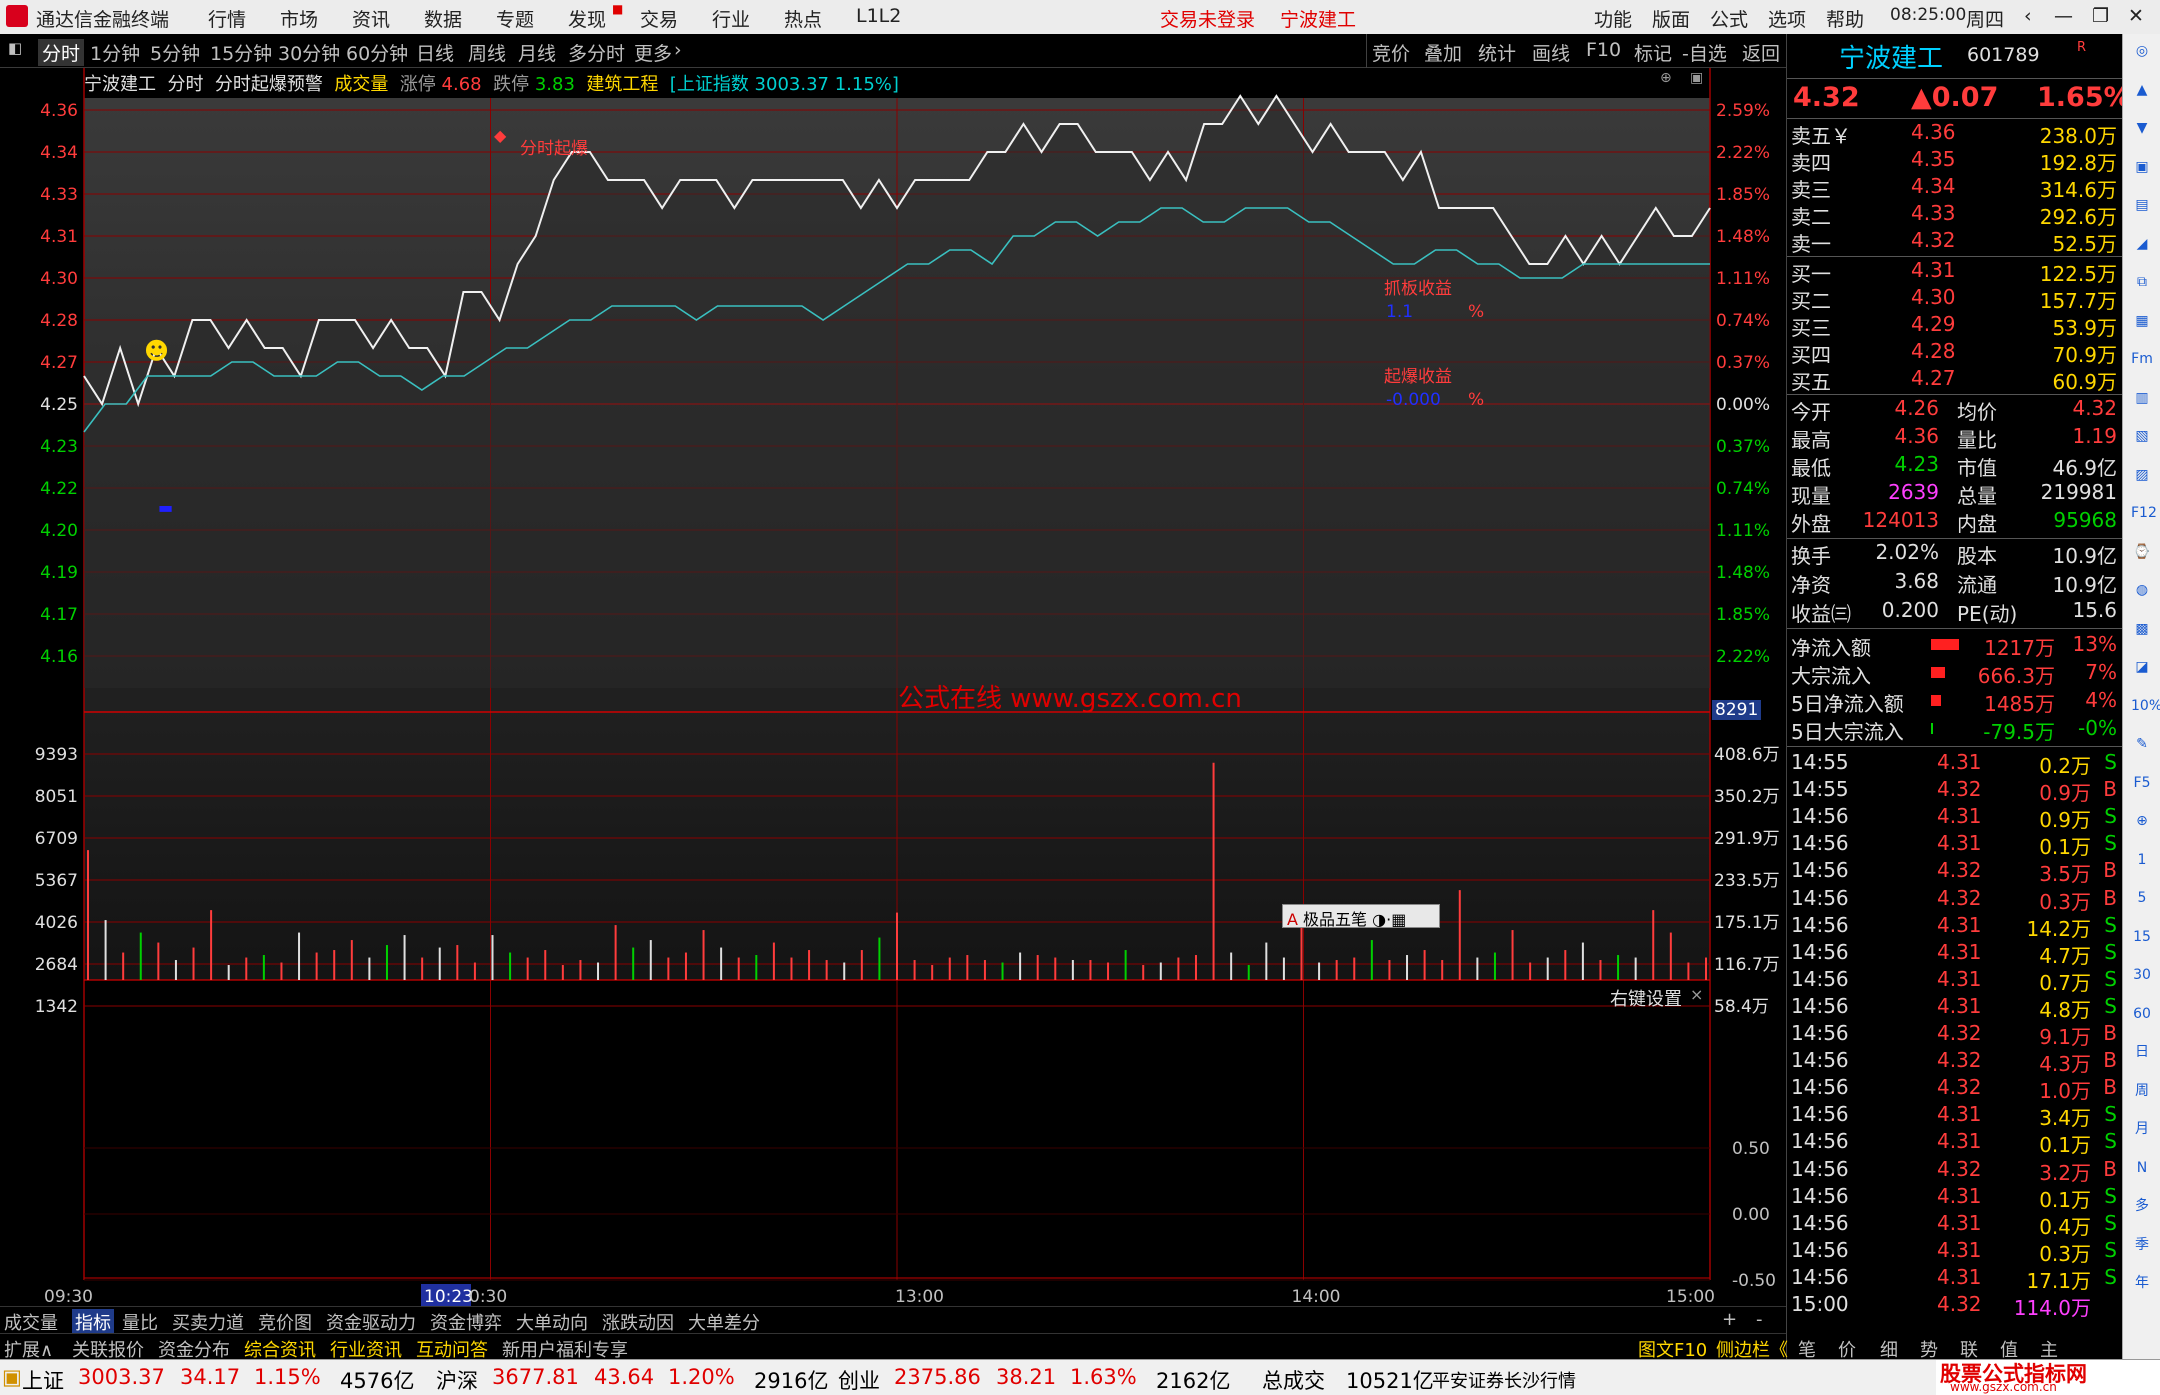 The image size is (2160, 1395). Describe the element at coordinates (2142, 1129) in the screenshot. I see `side-tool-icon: 月` at that location.